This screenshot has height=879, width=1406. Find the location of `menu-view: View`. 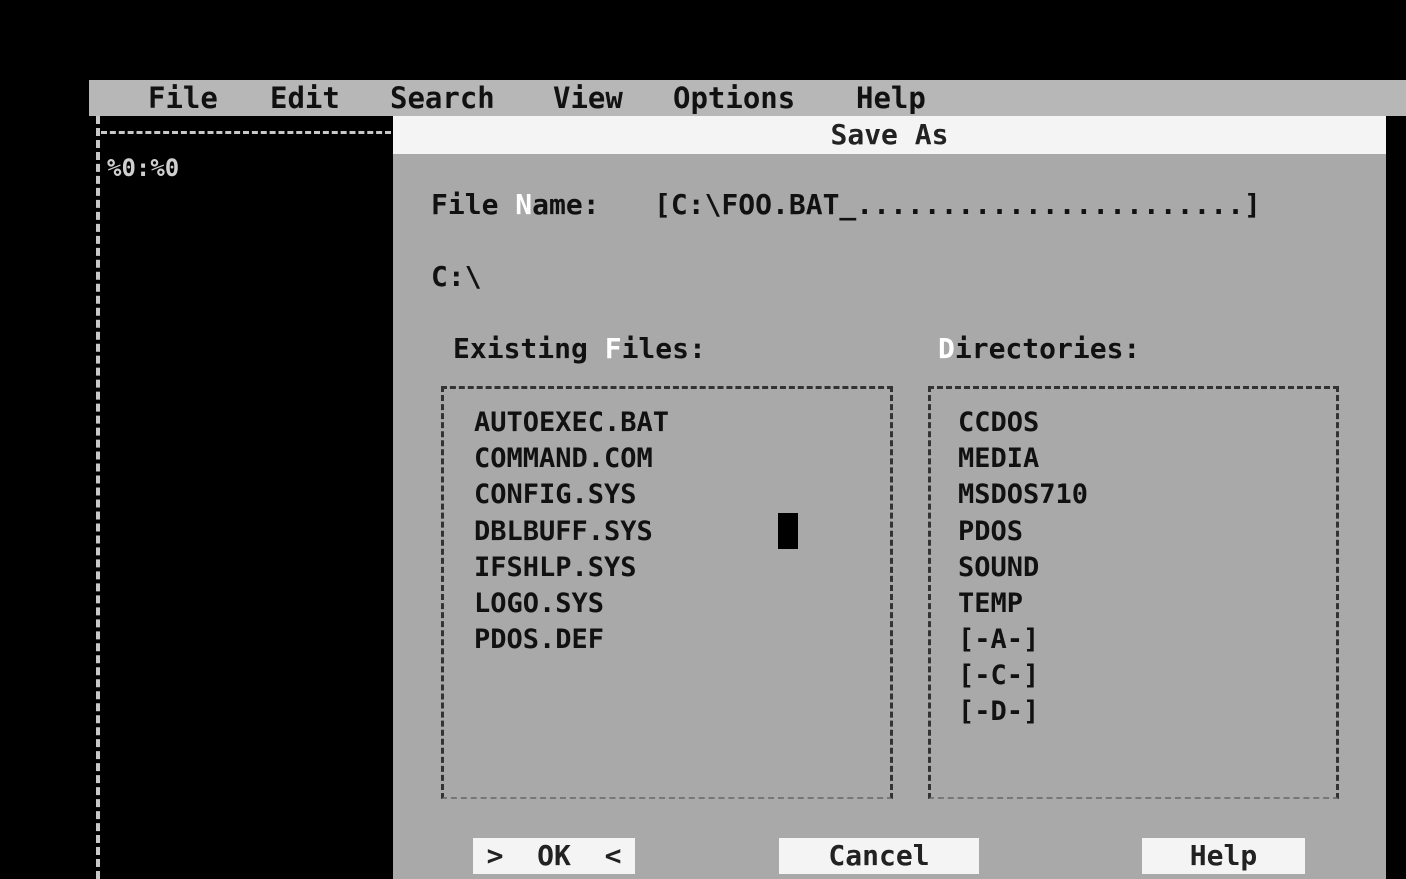

menu-view: View is located at coordinates (588, 98).